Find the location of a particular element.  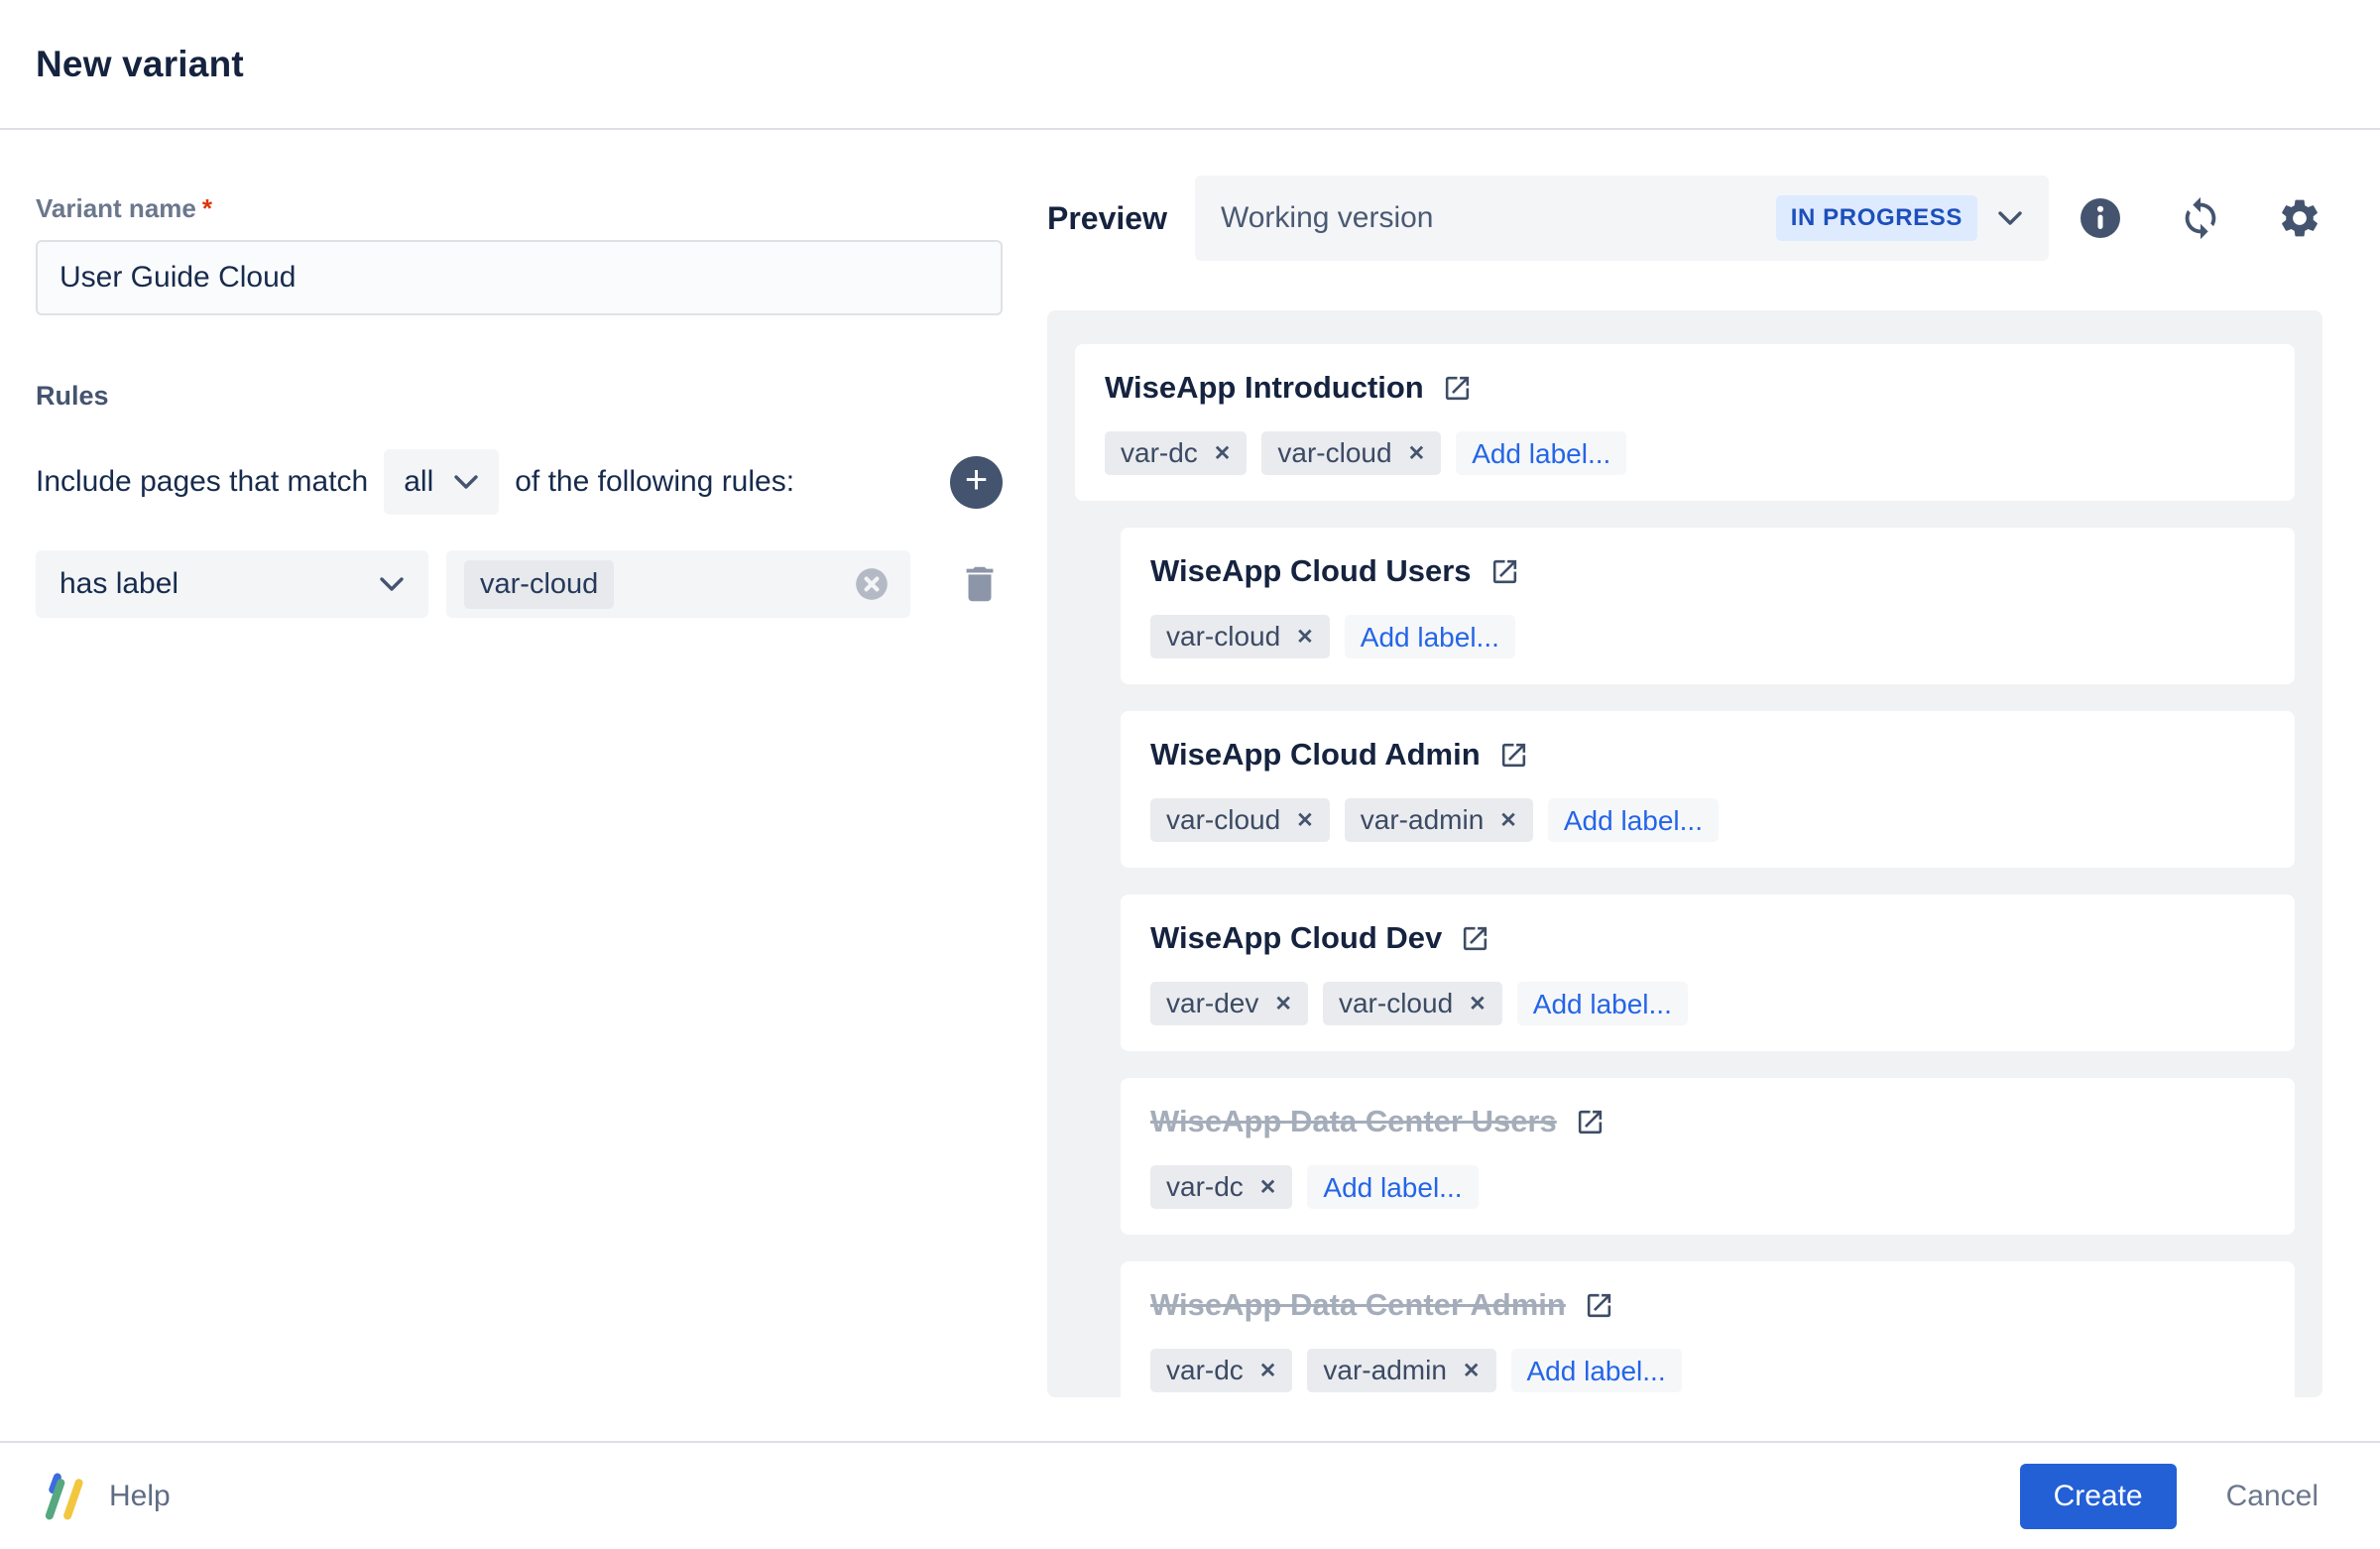

trash-icon is located at coordinates (980, 584).